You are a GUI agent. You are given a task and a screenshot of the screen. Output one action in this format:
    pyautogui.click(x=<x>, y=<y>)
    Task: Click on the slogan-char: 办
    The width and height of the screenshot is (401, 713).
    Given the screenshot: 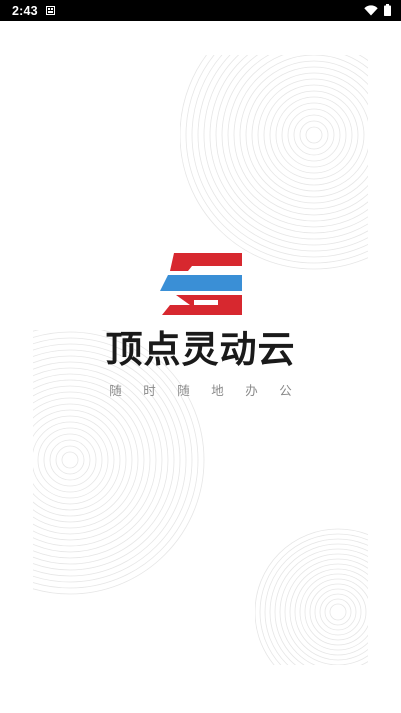 What is the action you would take?
    pyautogui.click(x=251, y=390)
    